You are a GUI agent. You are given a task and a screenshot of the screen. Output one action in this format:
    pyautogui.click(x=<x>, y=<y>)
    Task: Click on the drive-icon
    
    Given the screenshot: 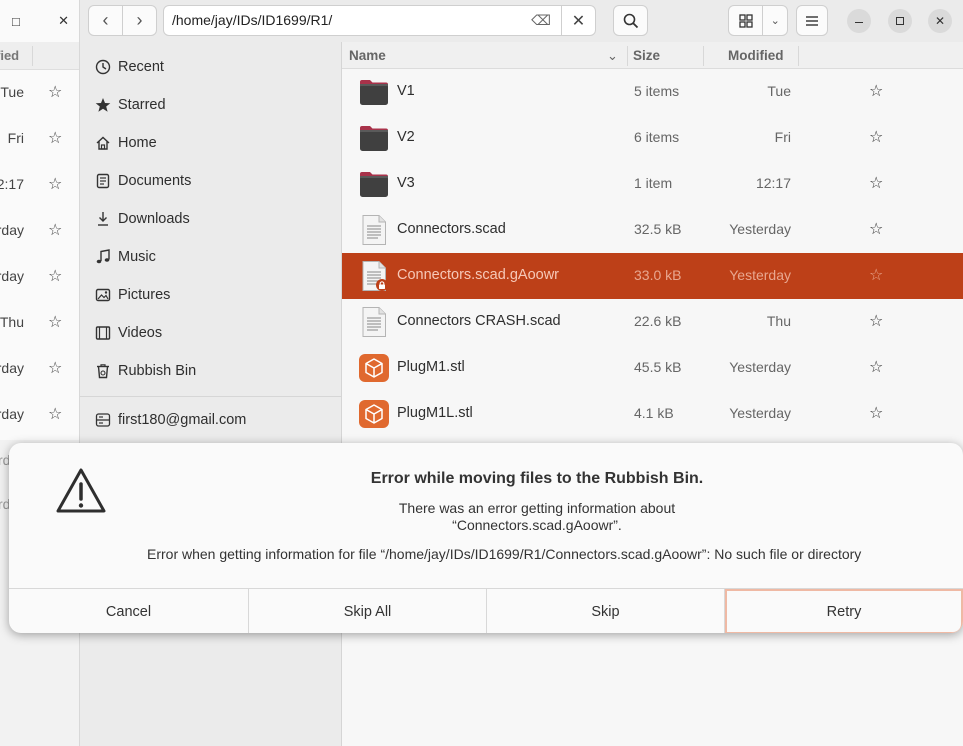 What is the action you would take?
    pyautogui.click(x=103, y=420)
    